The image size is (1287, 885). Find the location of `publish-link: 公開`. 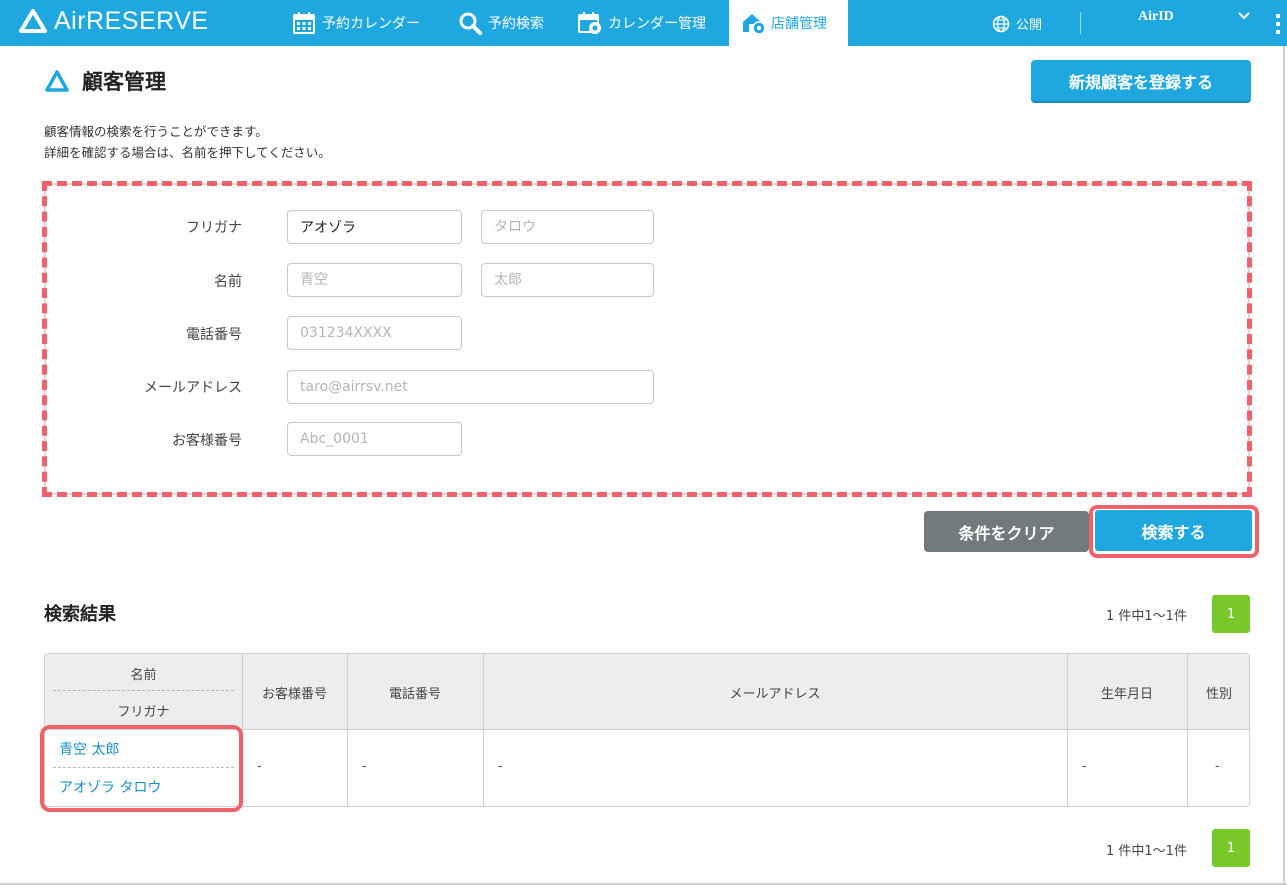

publish-link: 公開 is located at coordinates (1017, 23).